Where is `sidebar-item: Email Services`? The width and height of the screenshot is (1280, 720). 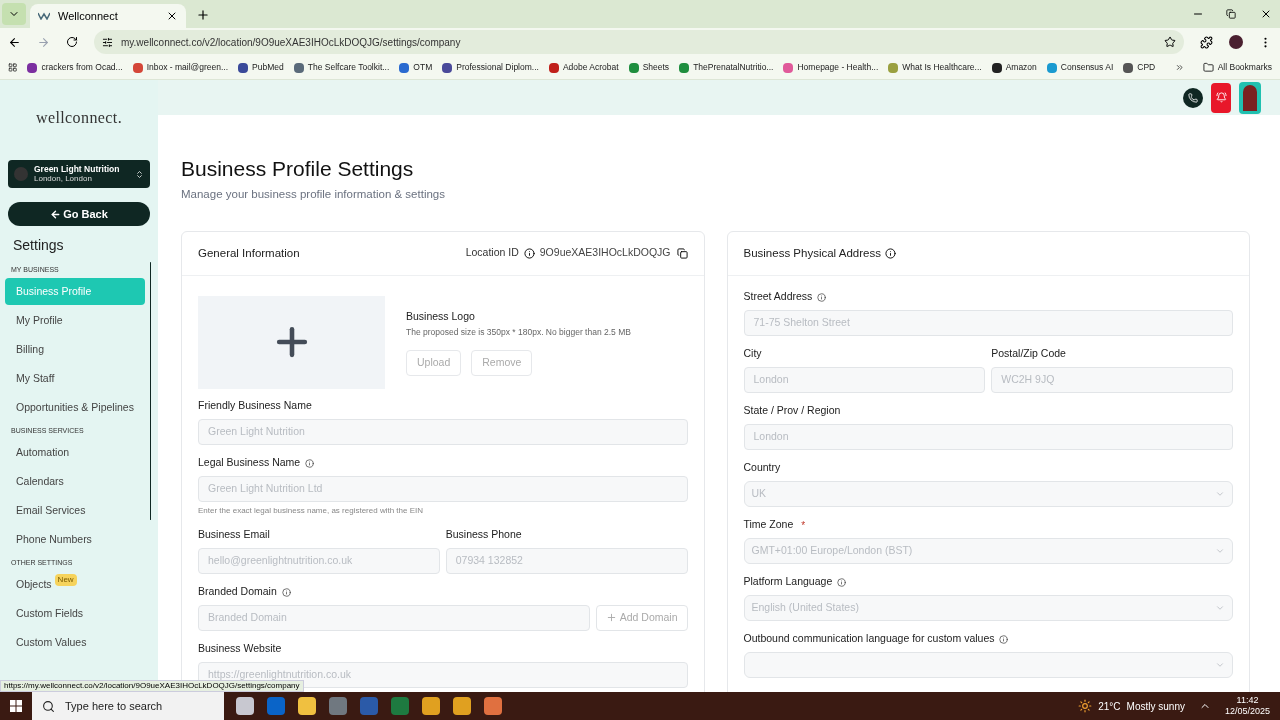
sidebar-item: Email Services is located at coordinates (75, 510).